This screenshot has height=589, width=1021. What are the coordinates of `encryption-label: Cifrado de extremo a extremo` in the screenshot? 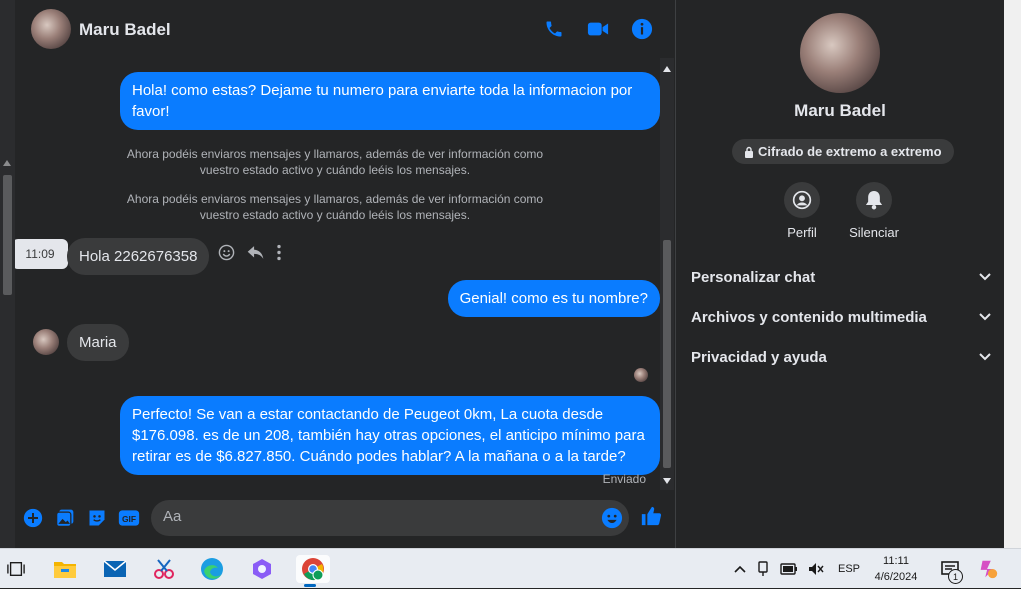 It's located at (850, 151).